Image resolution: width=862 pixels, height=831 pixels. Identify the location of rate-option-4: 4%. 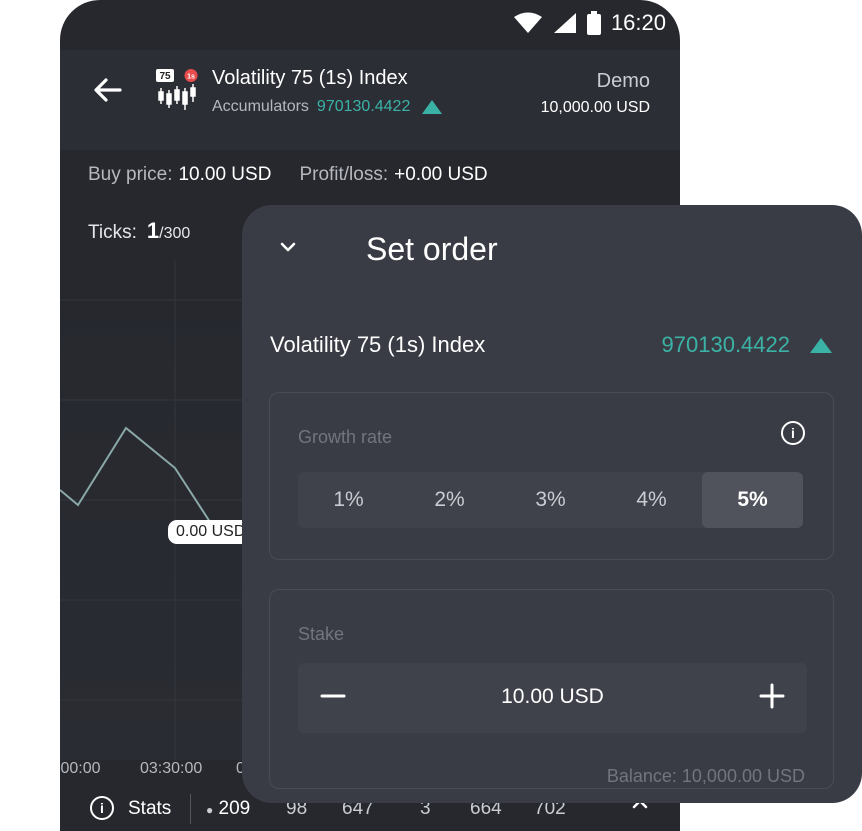
(651, 500).